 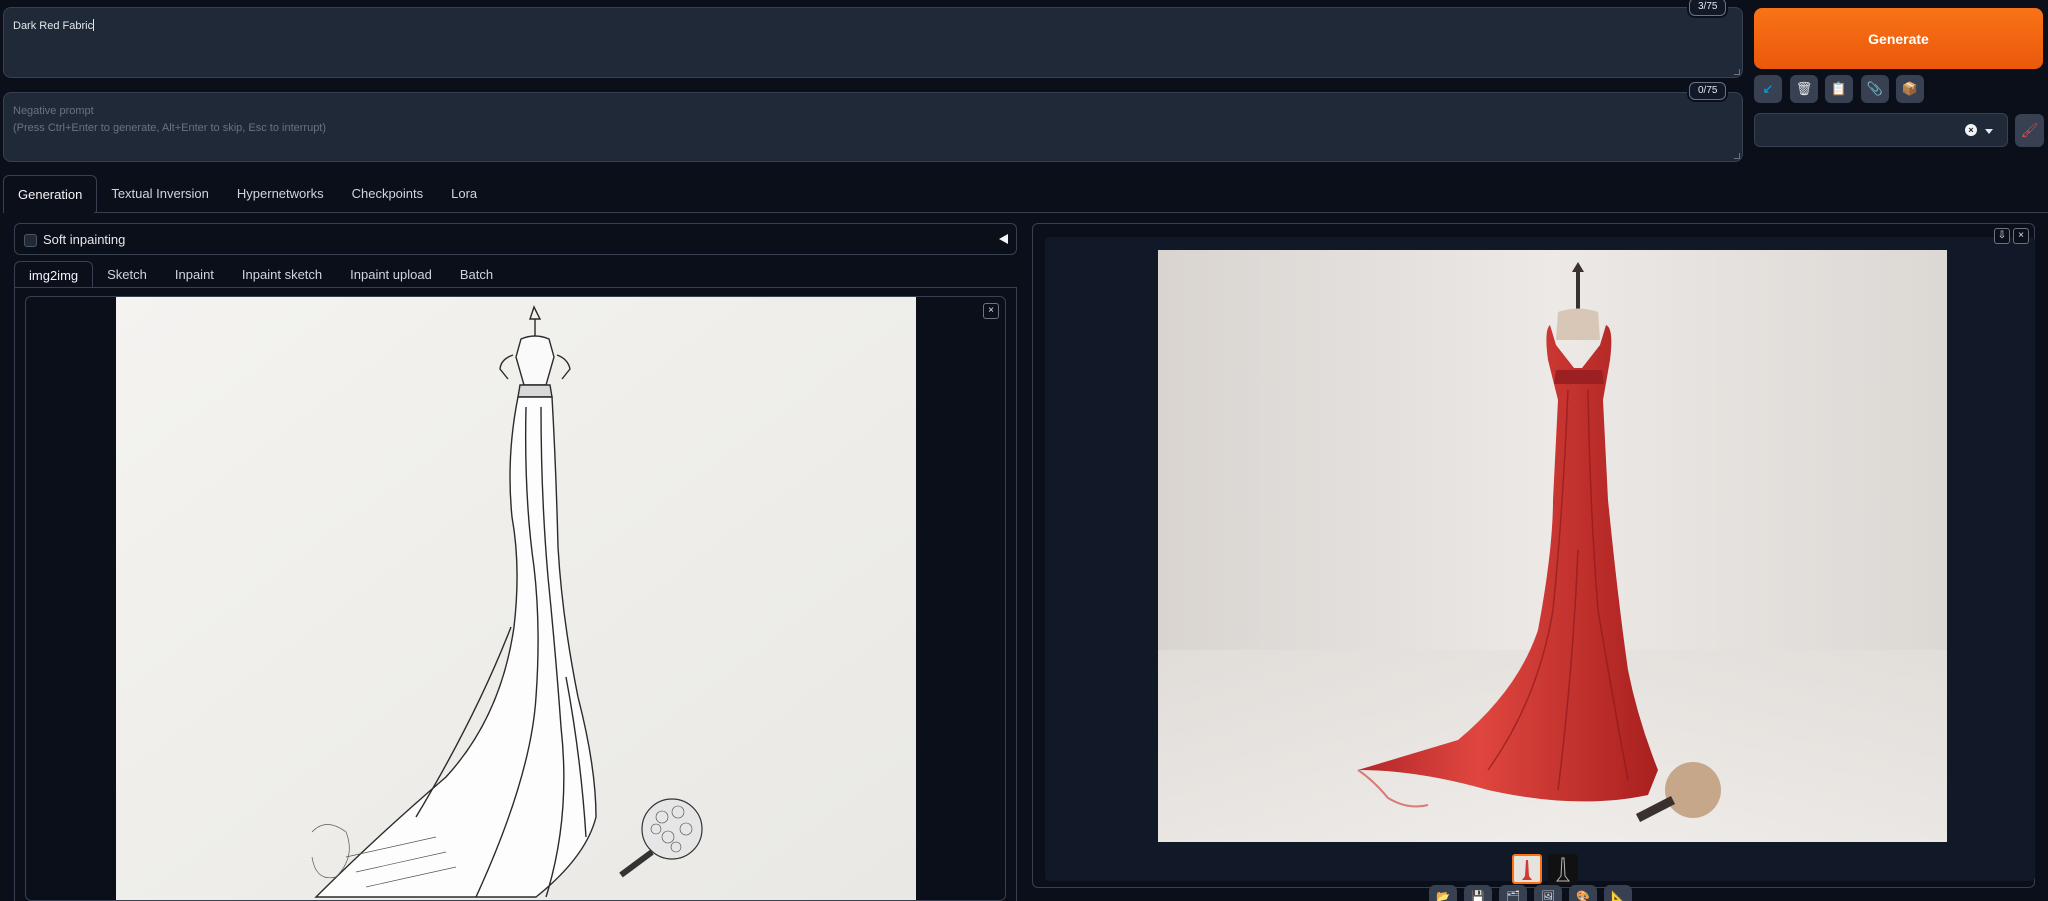 I want to click on download-icon: ⇩, so click(x=2002, y=236).